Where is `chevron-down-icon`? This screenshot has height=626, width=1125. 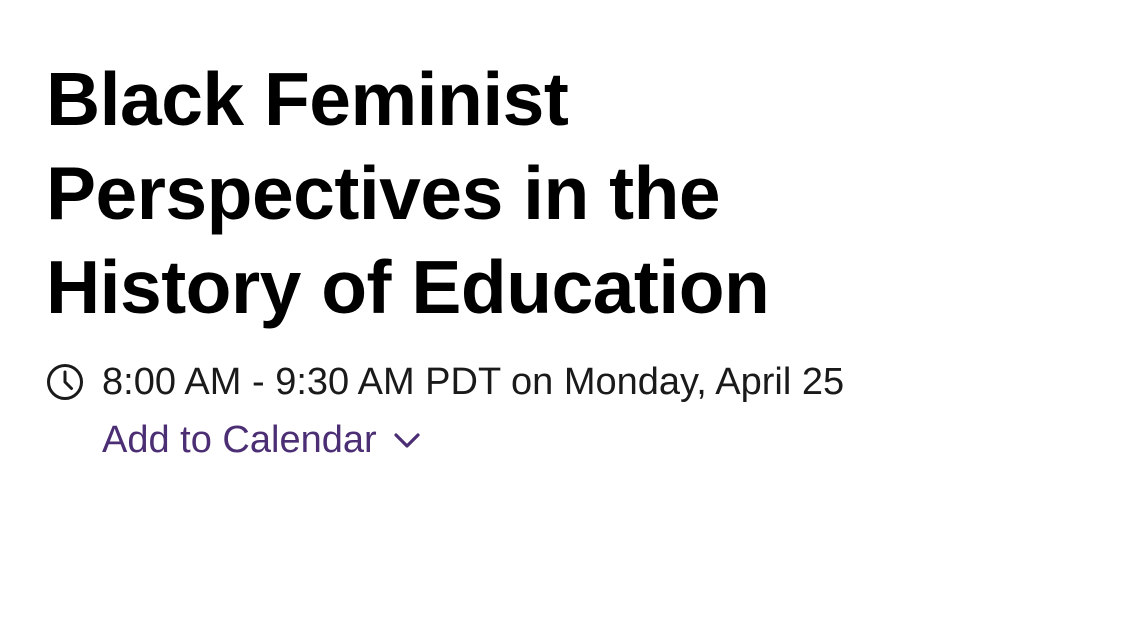
chevron-down-icon is located at coordinates (407, 440).